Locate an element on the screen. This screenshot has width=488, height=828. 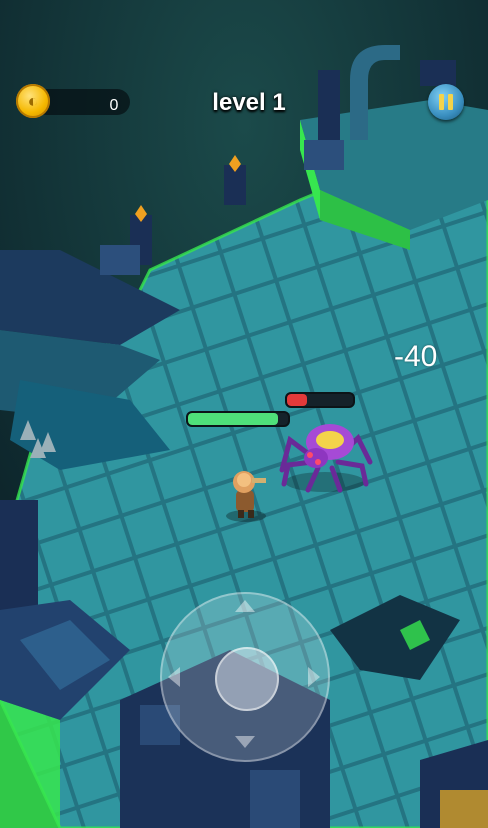
enemy-health-bar is located at coordinates (320, 400).